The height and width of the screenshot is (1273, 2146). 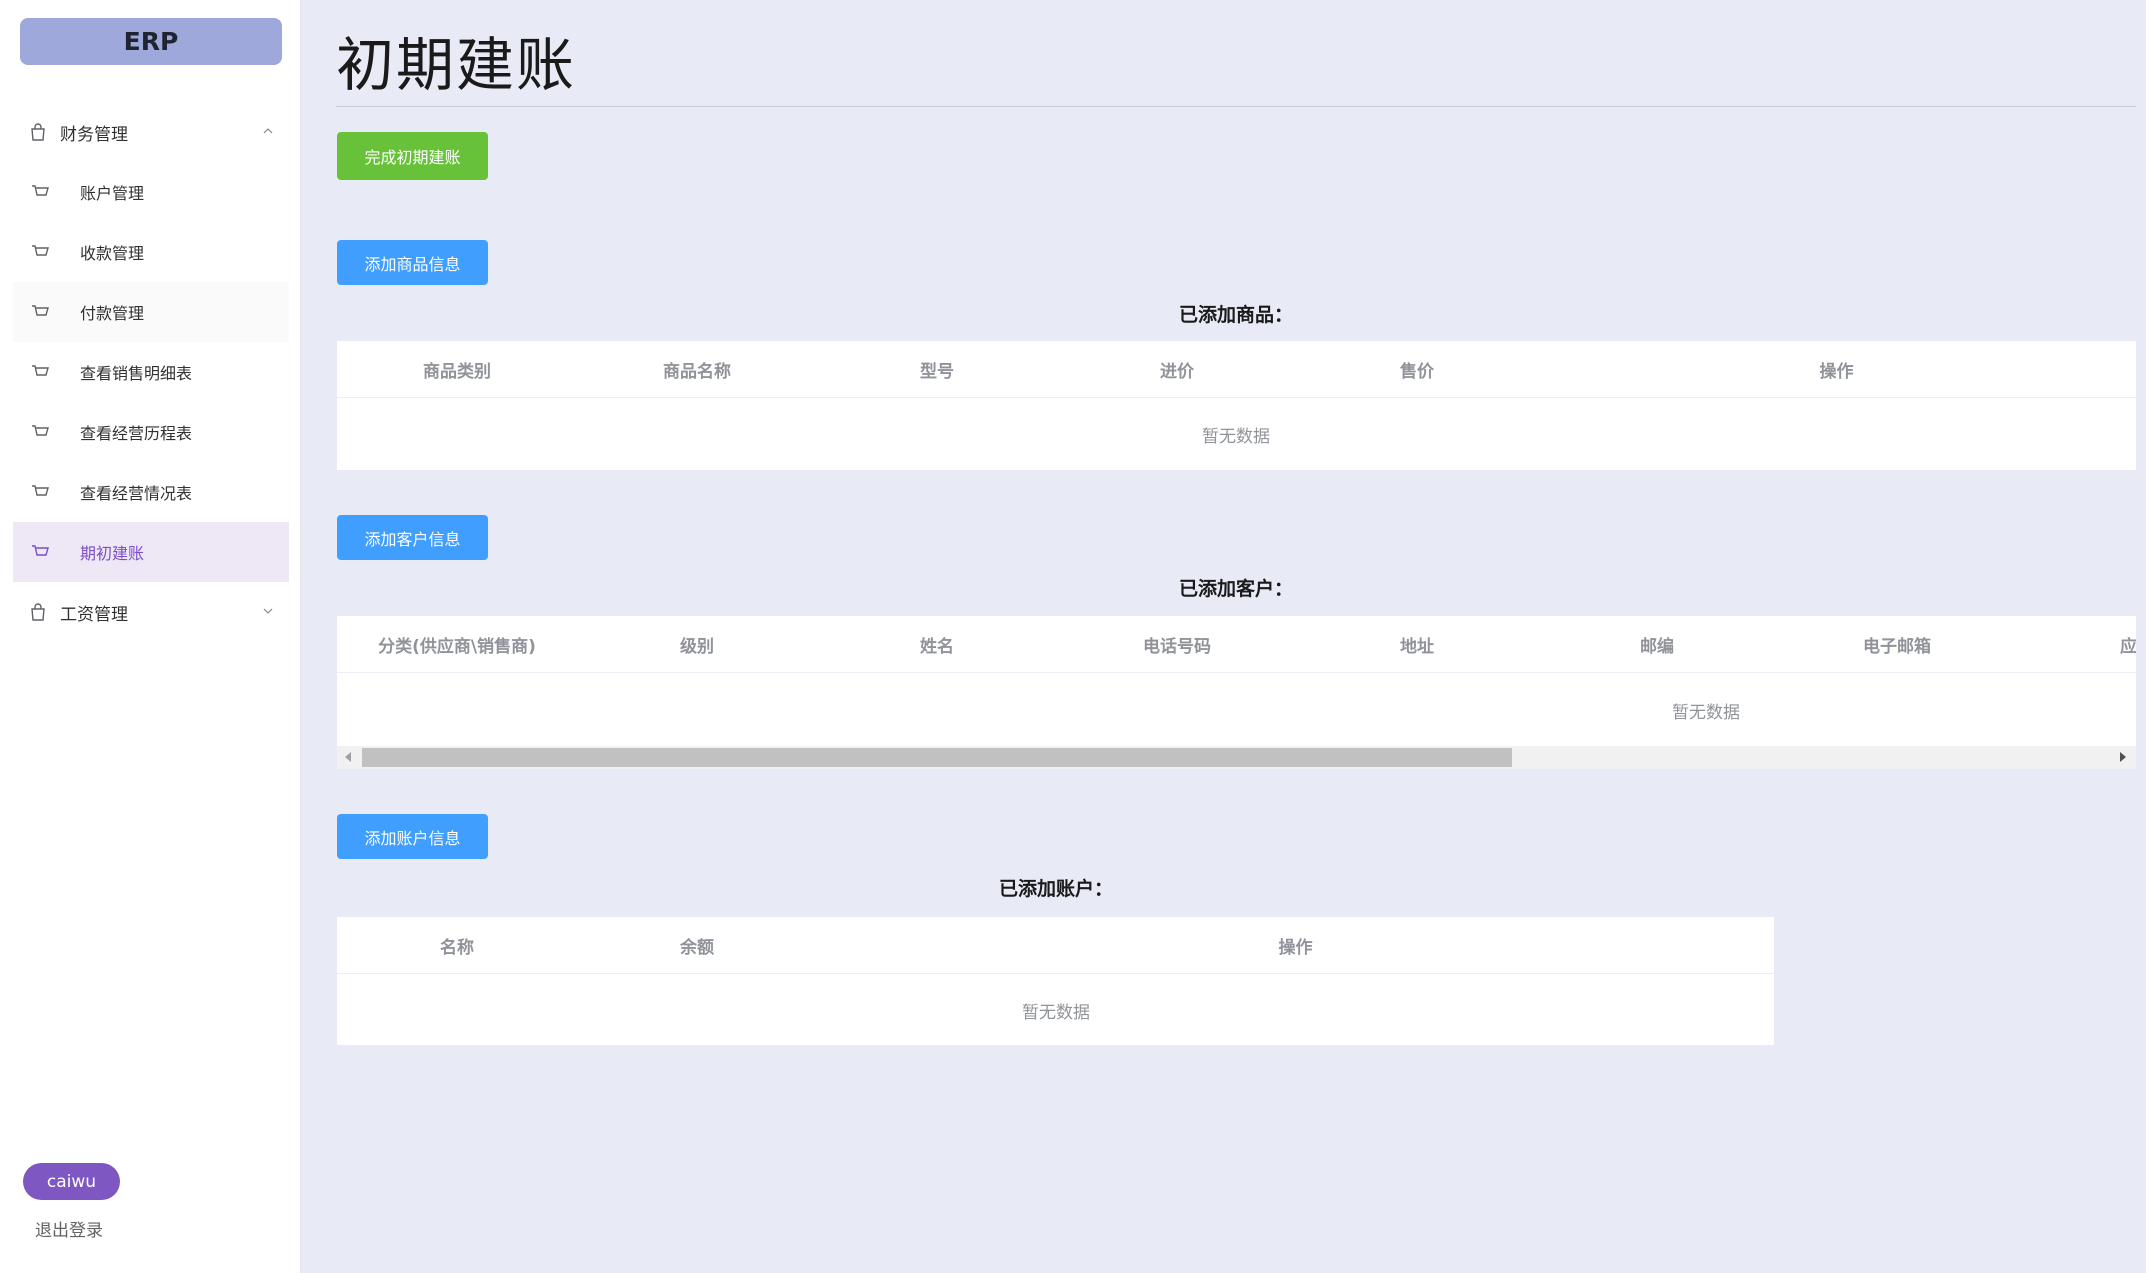 What do you see at coordinates (151, 192) in the screenshot?
I see `sidebar-item-account: 账户管理` at bounding box center [151, 192].